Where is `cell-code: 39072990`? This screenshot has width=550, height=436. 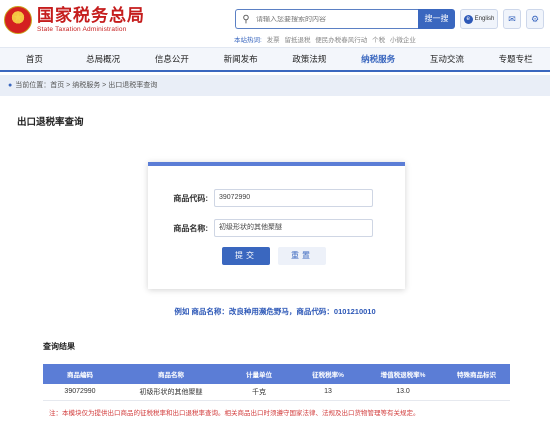 cell-code: 39072990 is located at coordinates (80, 392).